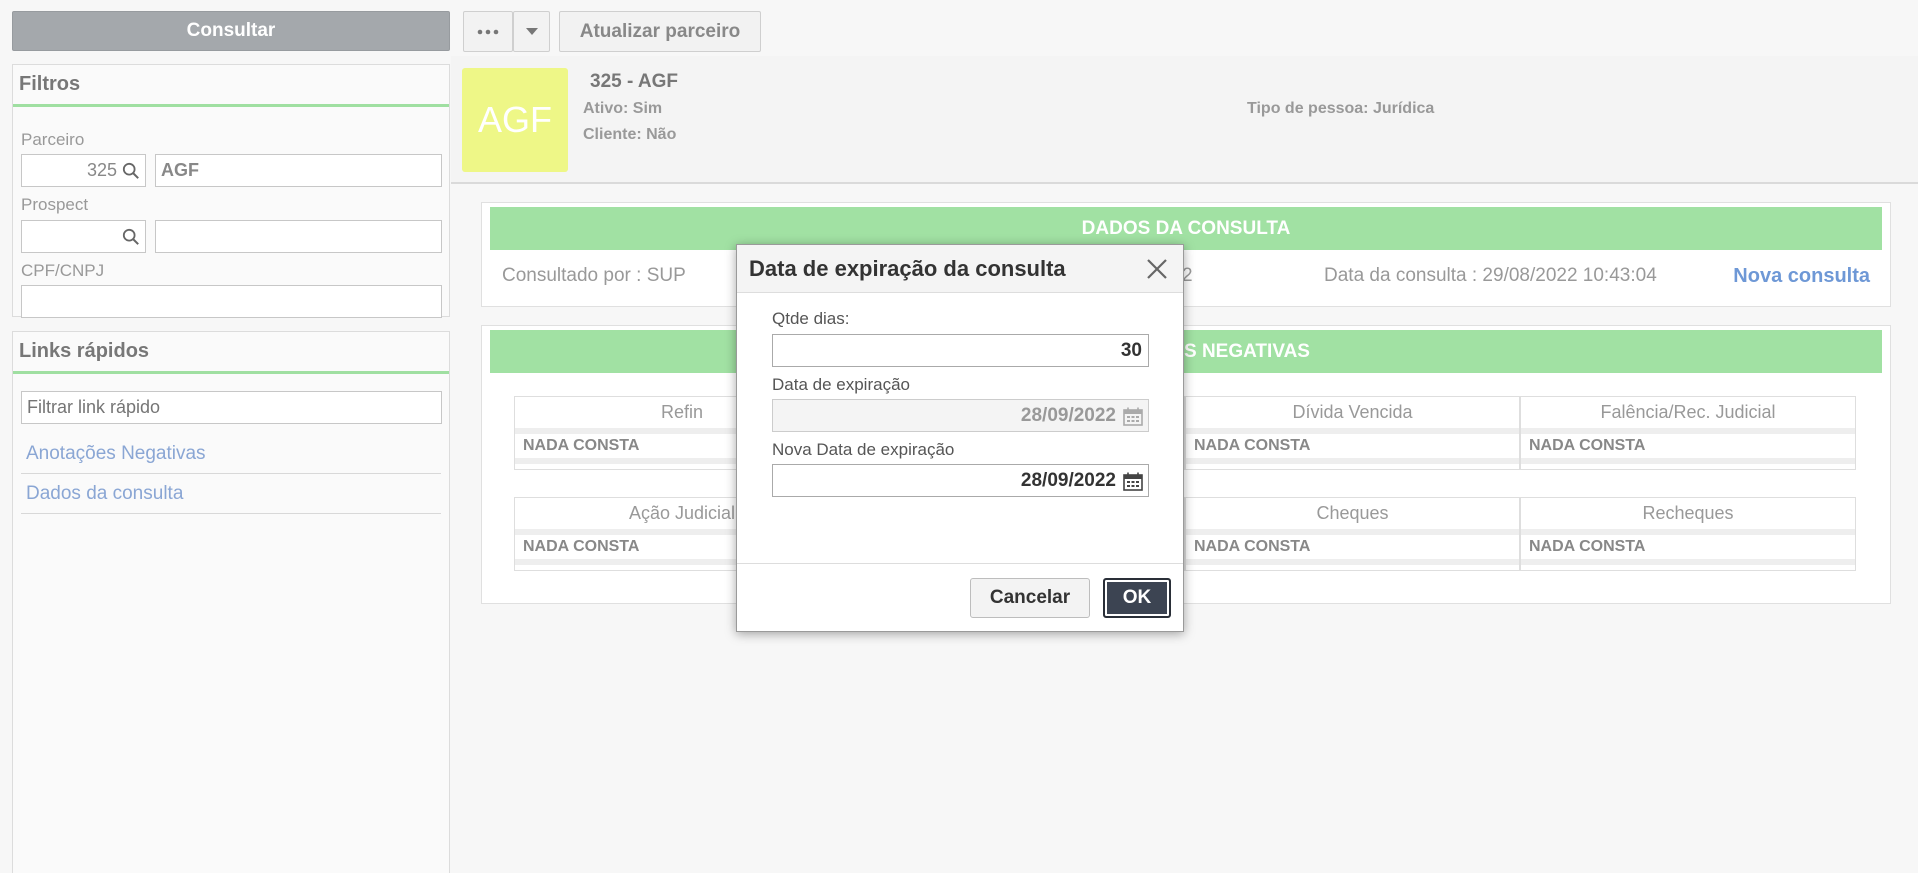 Image resolution: width=1918 pixels, height=873 pixels. Describe the element at coordinates (960, 480) in the screenshot. I see `nova-data-expiracao-input: 28/09/2022` at that location.